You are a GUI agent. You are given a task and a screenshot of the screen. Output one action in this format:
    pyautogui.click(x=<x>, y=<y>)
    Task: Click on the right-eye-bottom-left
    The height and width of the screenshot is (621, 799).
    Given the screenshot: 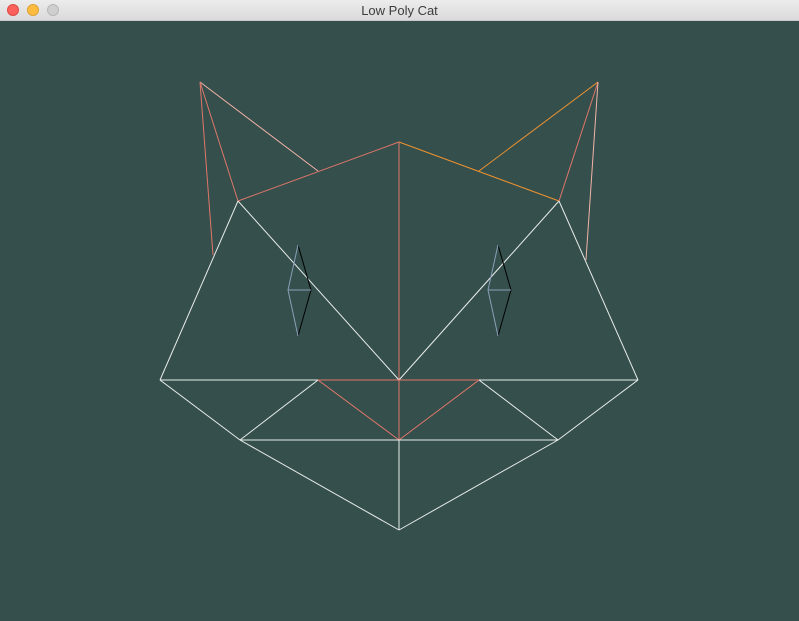 What is the action you would take?
    pyautogui.click(x=493, y=313)
    